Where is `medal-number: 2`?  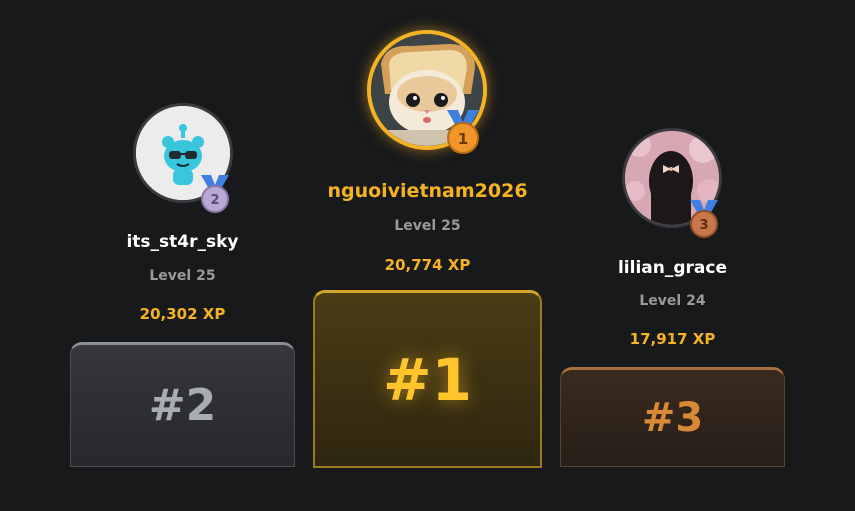
medal-number: 2 is located at coordinates (214, 200).